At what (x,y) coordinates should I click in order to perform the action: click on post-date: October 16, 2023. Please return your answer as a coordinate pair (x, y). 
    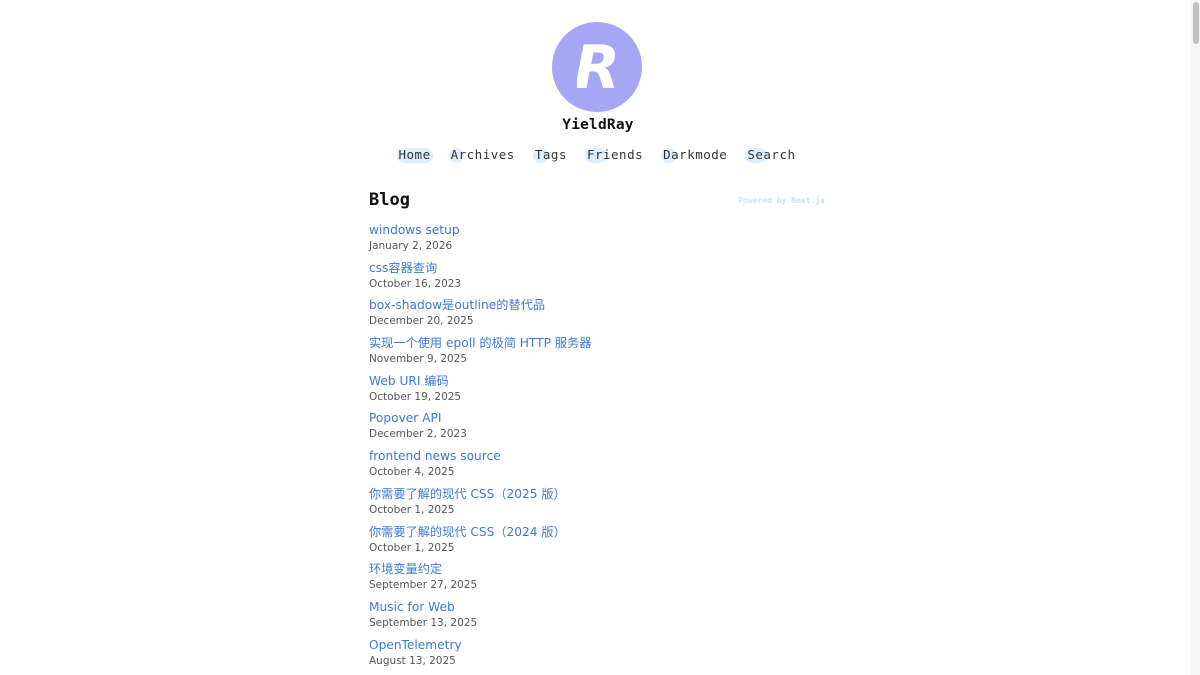
    Looking at the image, I should click on (415, 283).